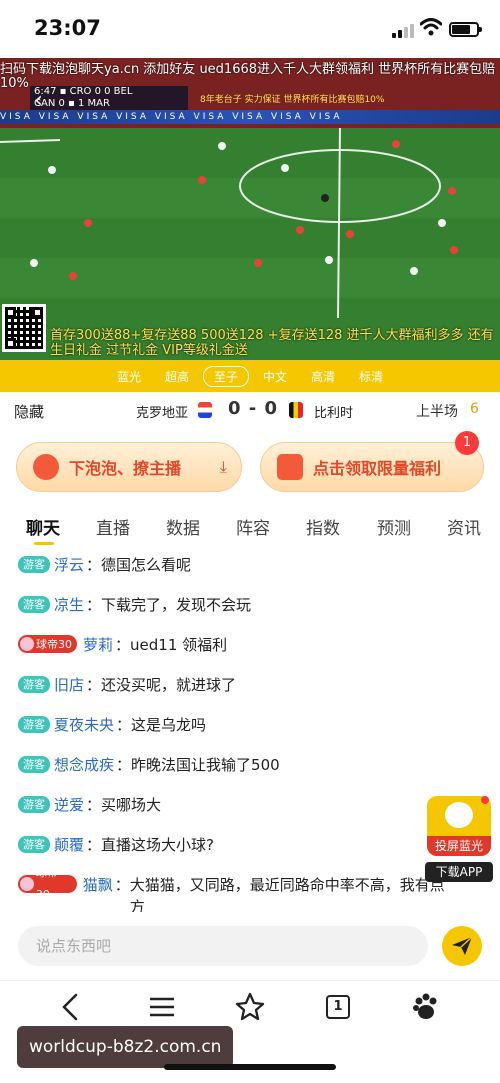 The height and width of the screenshot is (1083, 500). I want to click on chat-nick: 浮云, so click(69, 564).